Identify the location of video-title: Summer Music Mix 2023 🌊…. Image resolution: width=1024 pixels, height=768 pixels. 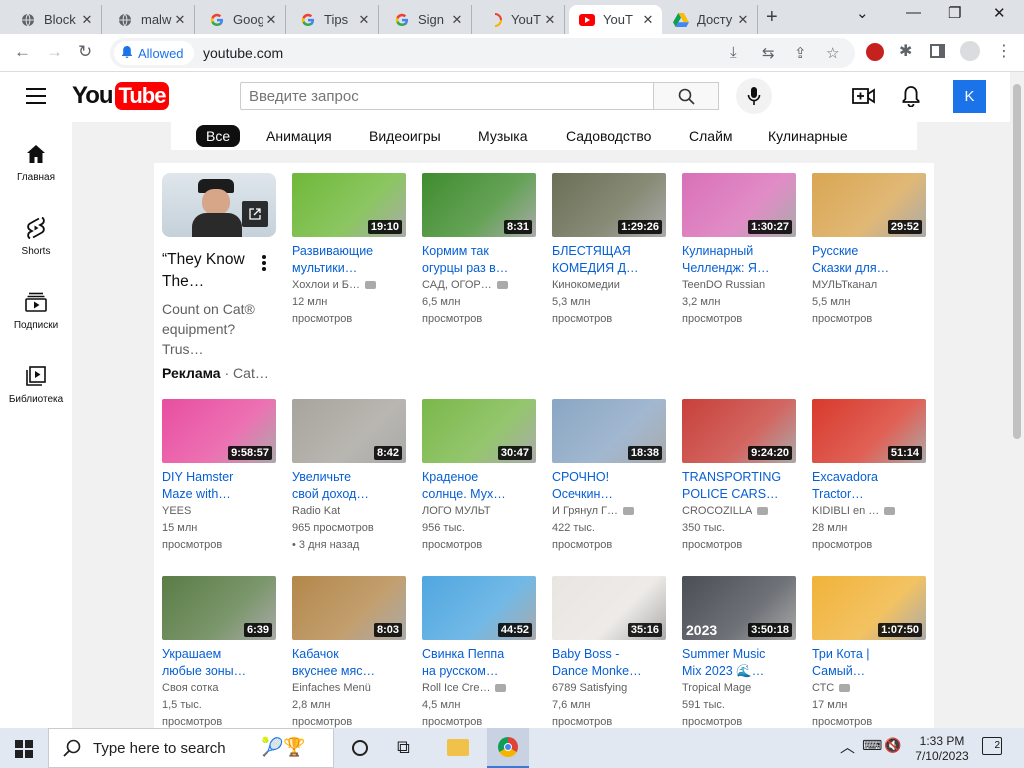
(739, 663).